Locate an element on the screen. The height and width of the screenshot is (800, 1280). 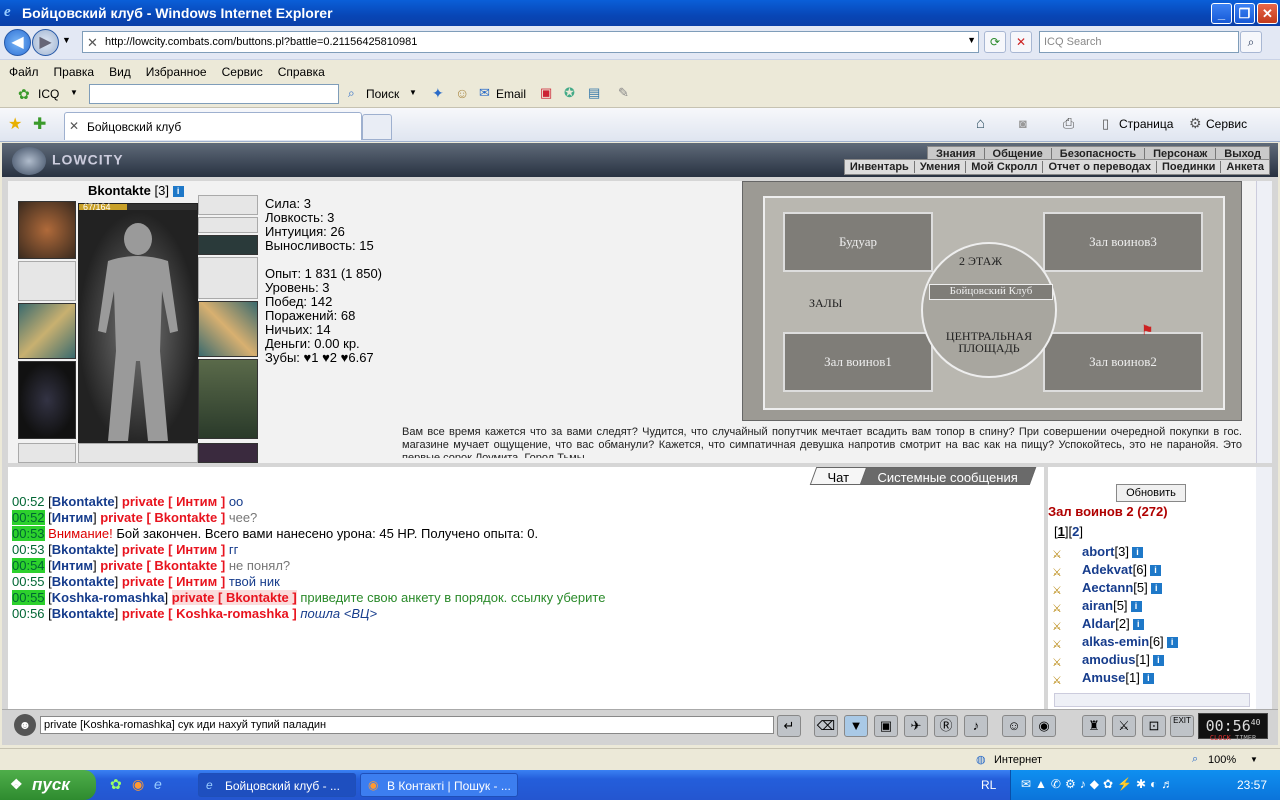
message-time: 00:54 is located at coordinates (28, 565).